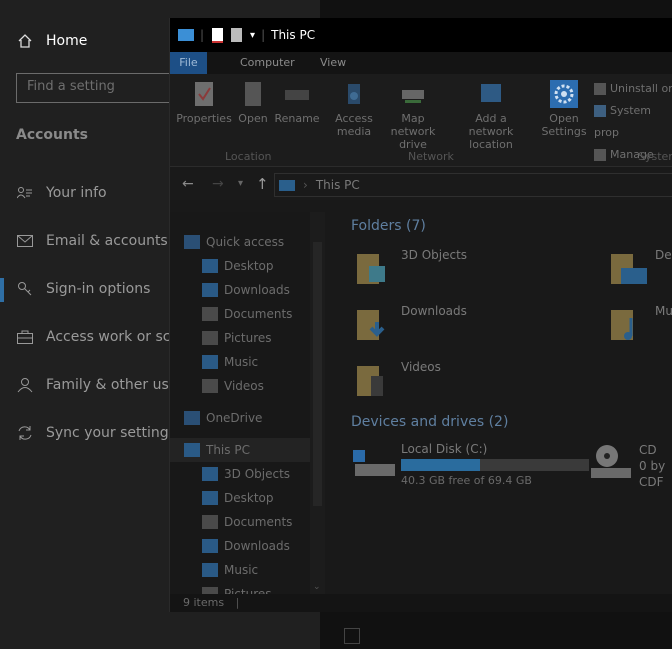 The image size is (672, 649). I want to click on open-settings-button: Open Settings, so click(564, 109).